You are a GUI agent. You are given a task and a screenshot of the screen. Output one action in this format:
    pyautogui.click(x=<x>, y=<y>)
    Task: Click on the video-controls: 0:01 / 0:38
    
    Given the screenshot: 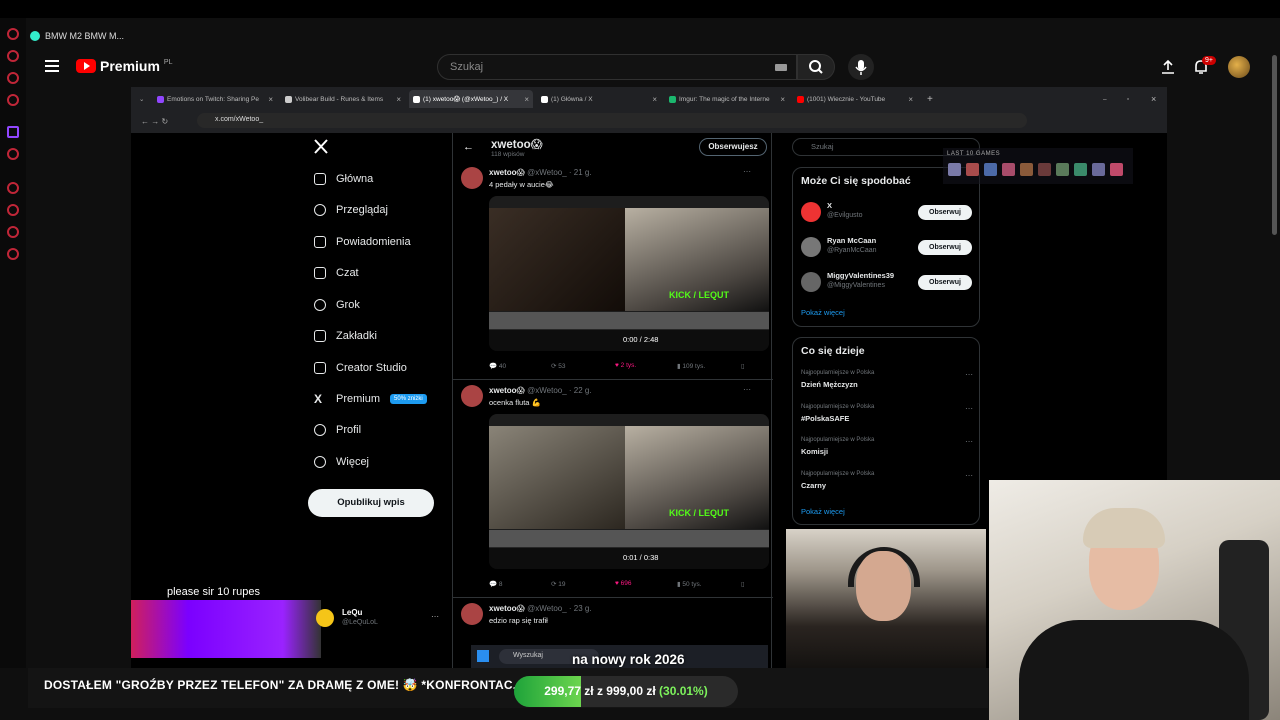 What is the action you would take?
    pyautogui.click(x=629, y=558)
    